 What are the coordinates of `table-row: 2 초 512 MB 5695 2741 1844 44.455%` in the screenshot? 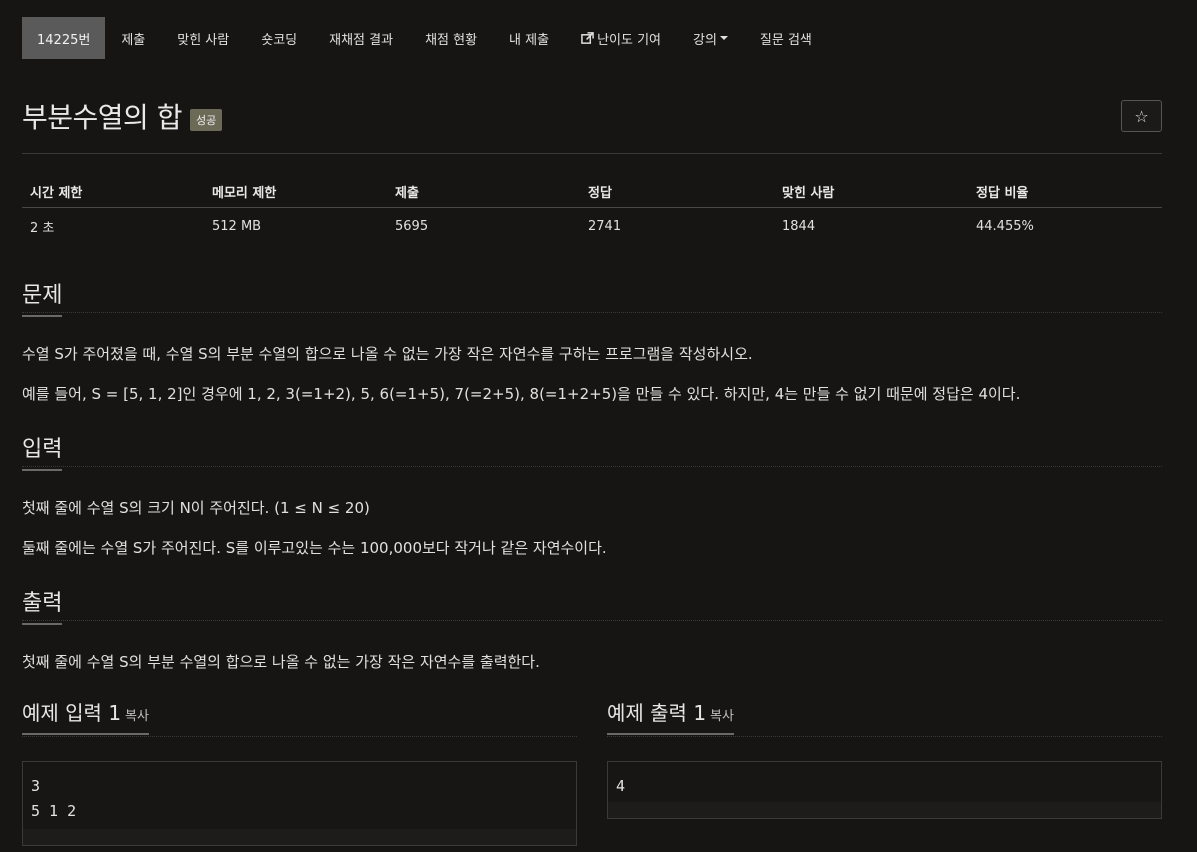 It's located at (592, 226).